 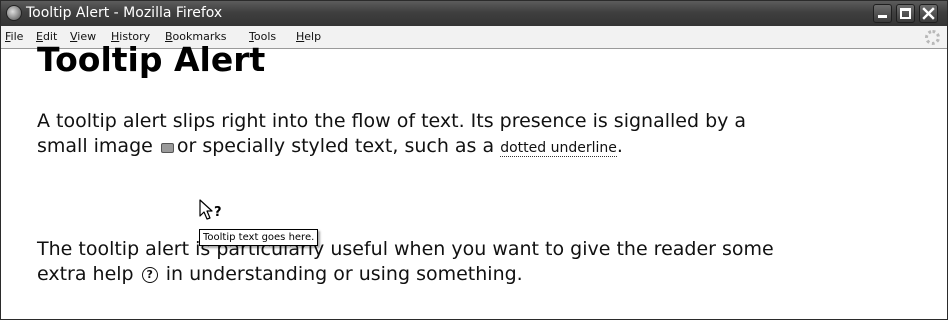 I want to click on throbber-icon, so click(x=932, y=37).